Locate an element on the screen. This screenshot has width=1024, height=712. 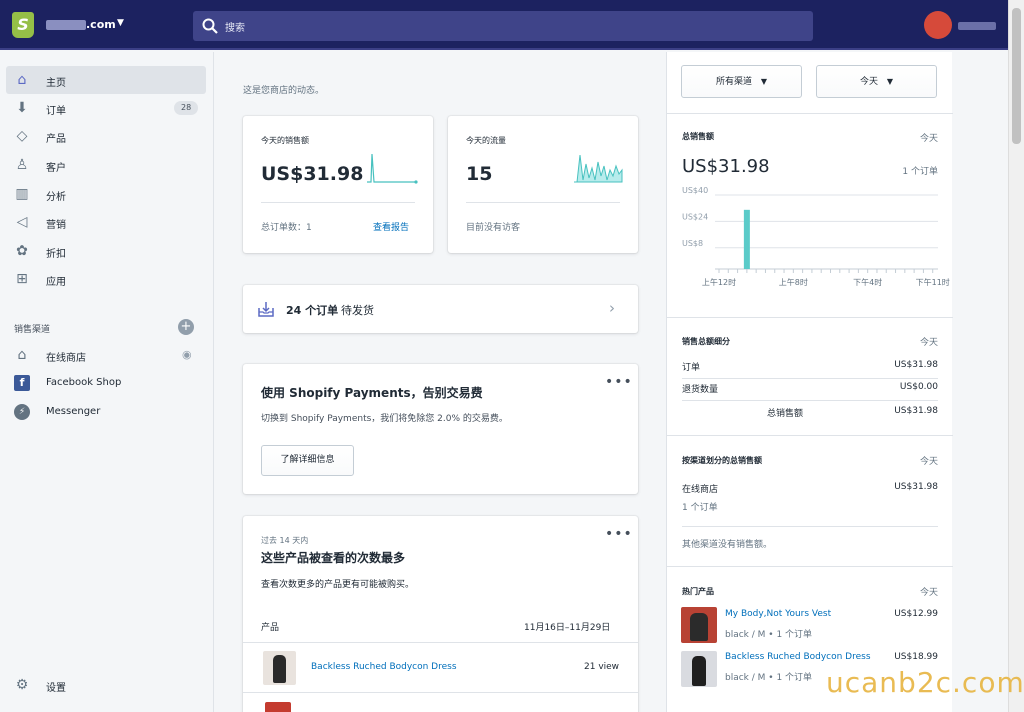
card-body: 查看次数更多的产品更有可能被购买。 is located at coordinates (338, 585).